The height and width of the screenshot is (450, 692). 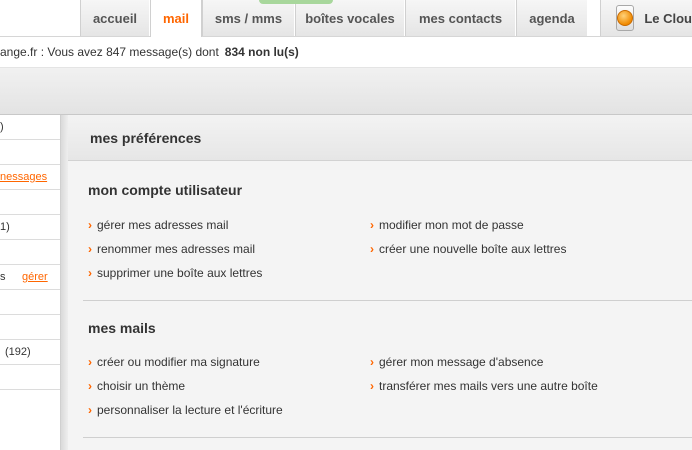 I want to click on section-title-mails: mes mails, so click(x=122, y=328).